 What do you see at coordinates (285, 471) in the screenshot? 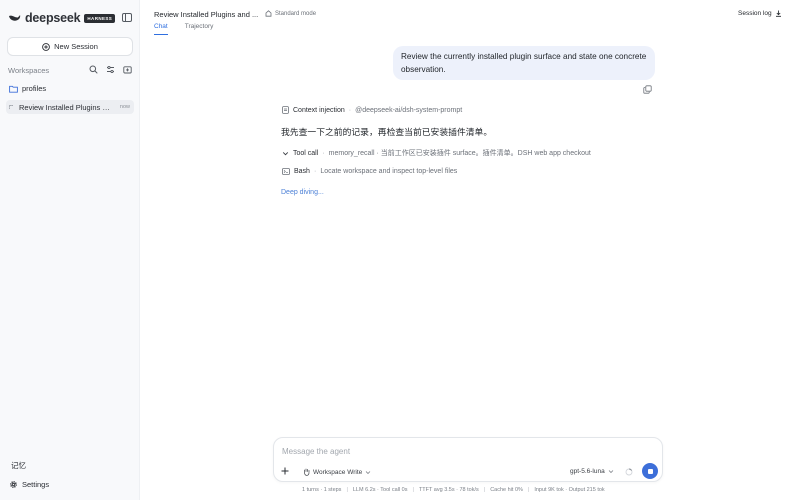
I see `plus-icon` at bounding box center [285, 471].